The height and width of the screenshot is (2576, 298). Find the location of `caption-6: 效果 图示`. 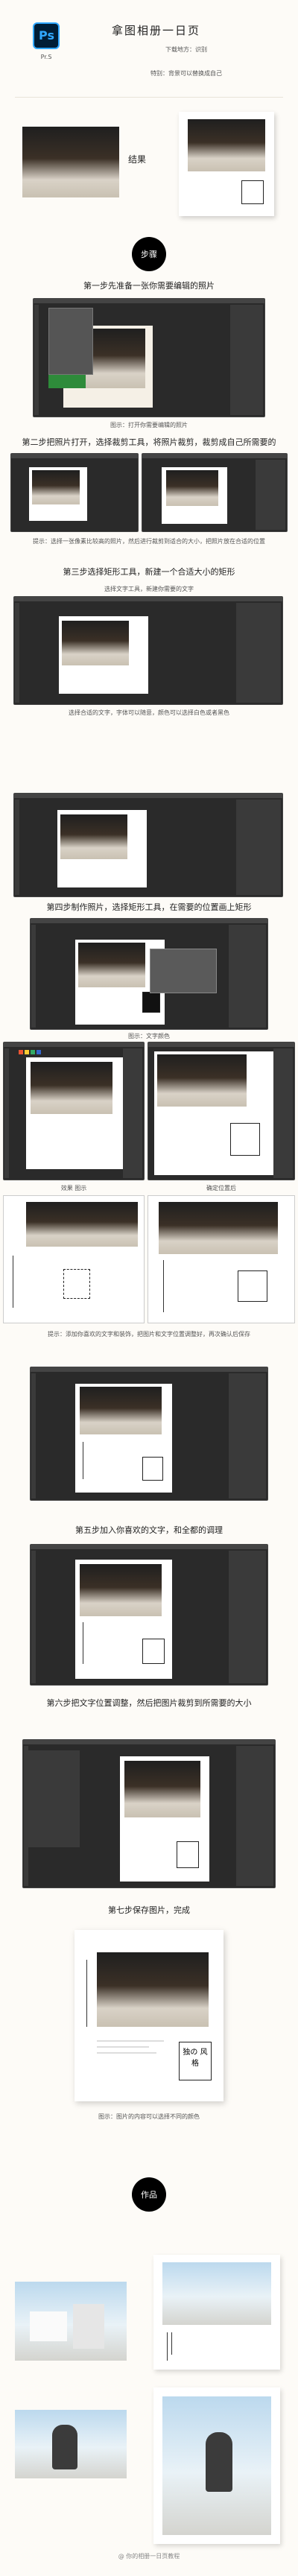

caption-6: 效果 图示 is located at coordinates (73, 1188).